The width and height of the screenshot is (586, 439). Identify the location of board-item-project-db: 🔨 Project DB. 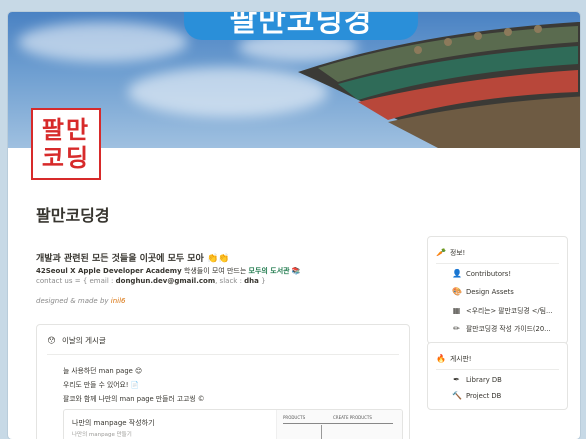
(476, 395).